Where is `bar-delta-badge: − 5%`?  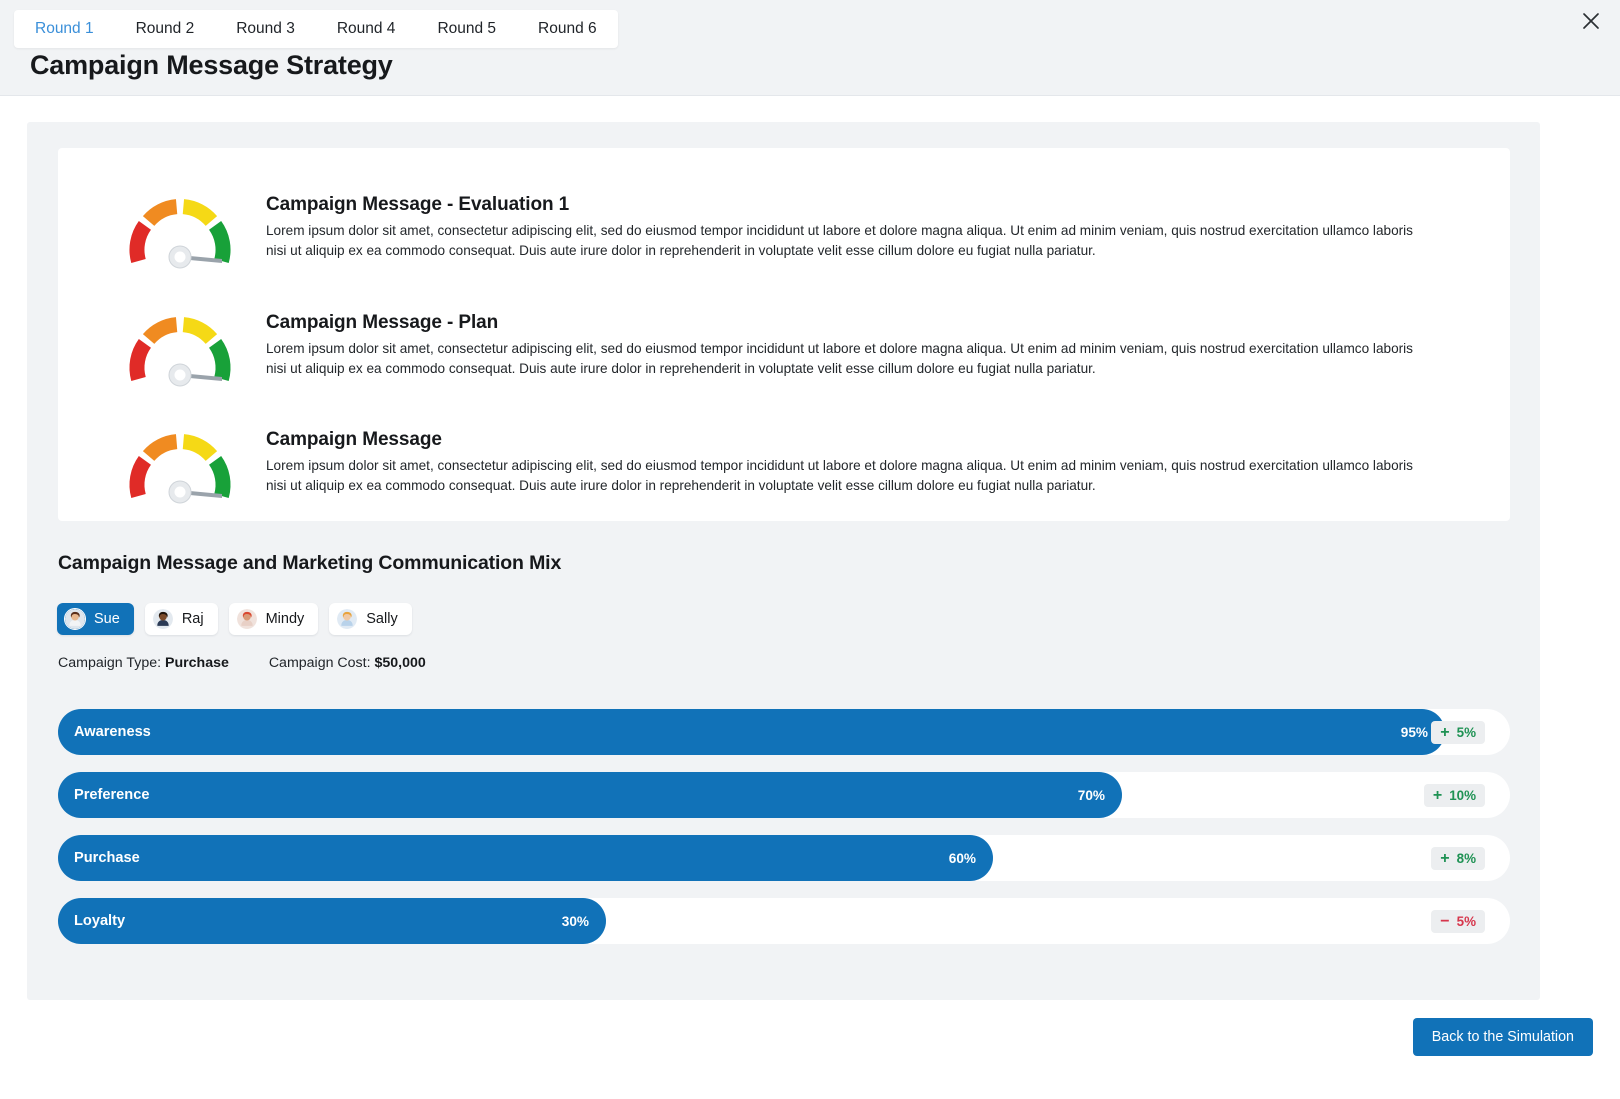 bar-delta-badge: − 5% is located at coordinates (1458, 921).